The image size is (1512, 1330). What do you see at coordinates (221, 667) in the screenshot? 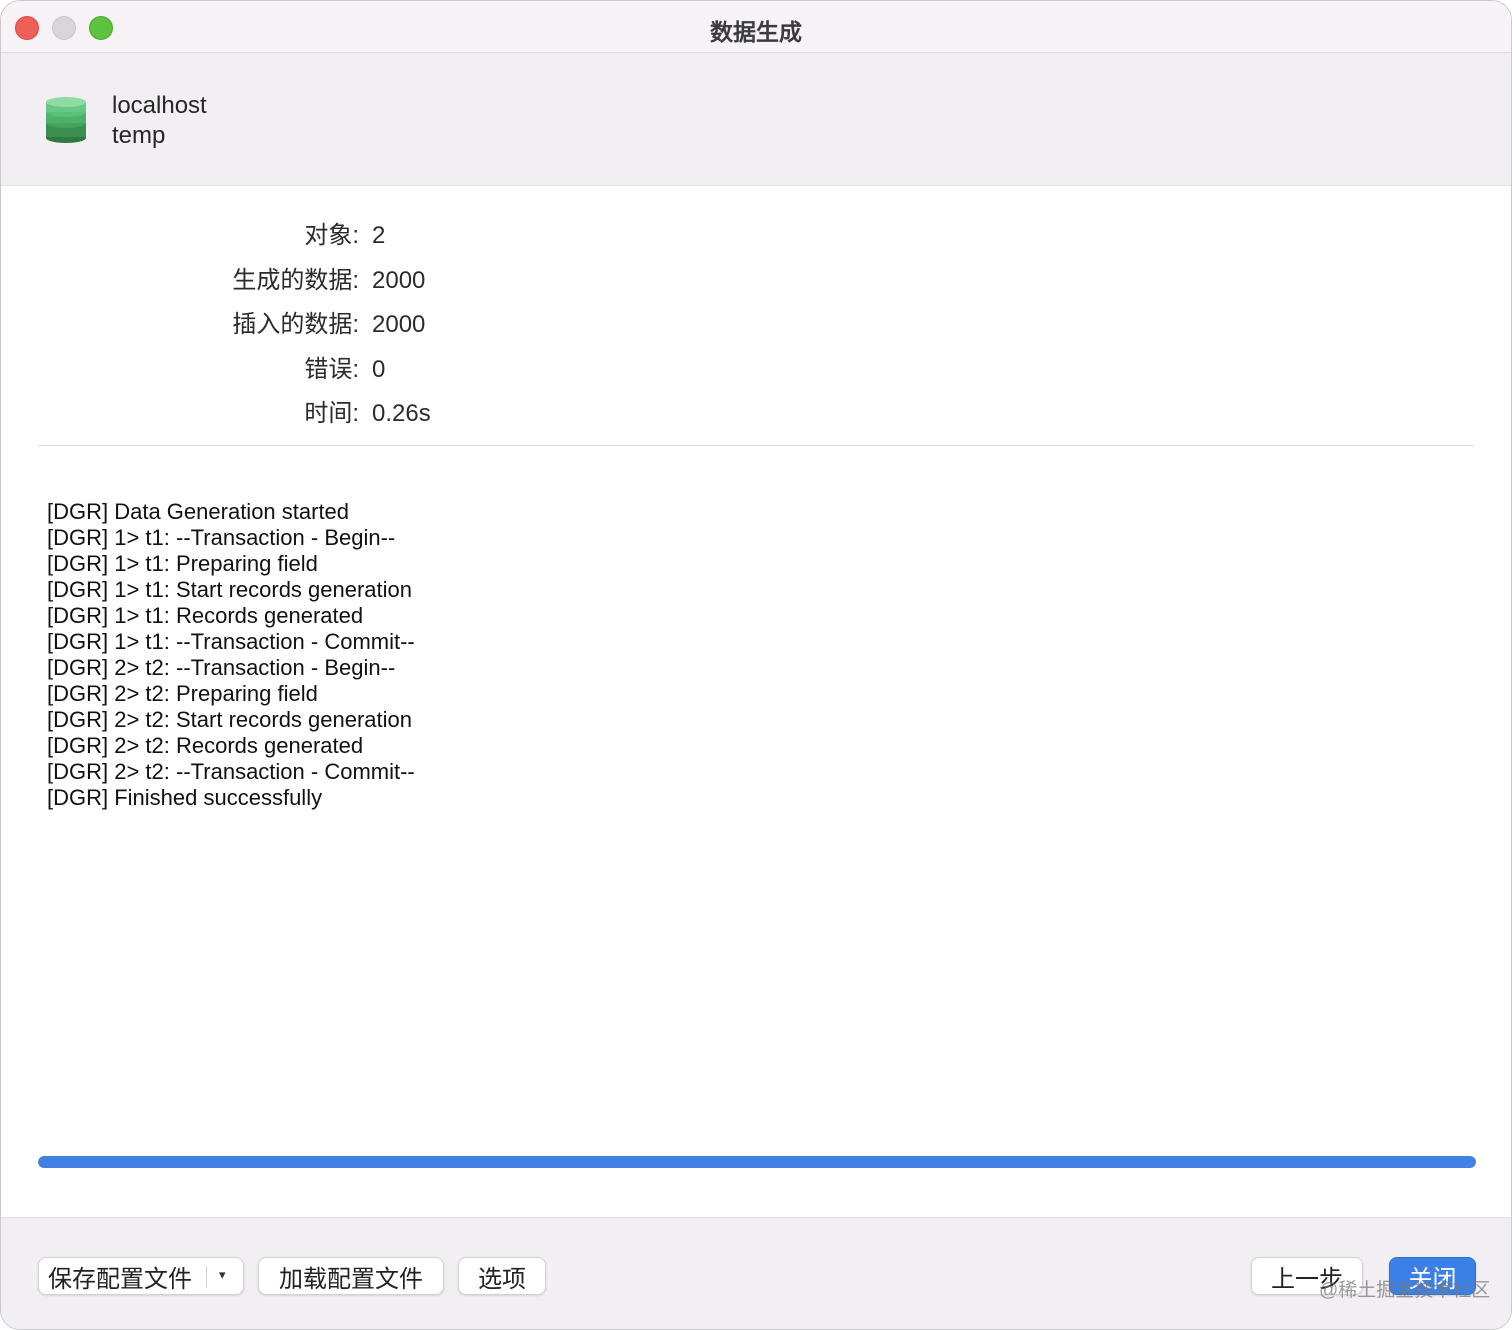
I see `log-line: [DGR] 2> t2: --Transaction - Begin--` at bounding box center [221, 667].